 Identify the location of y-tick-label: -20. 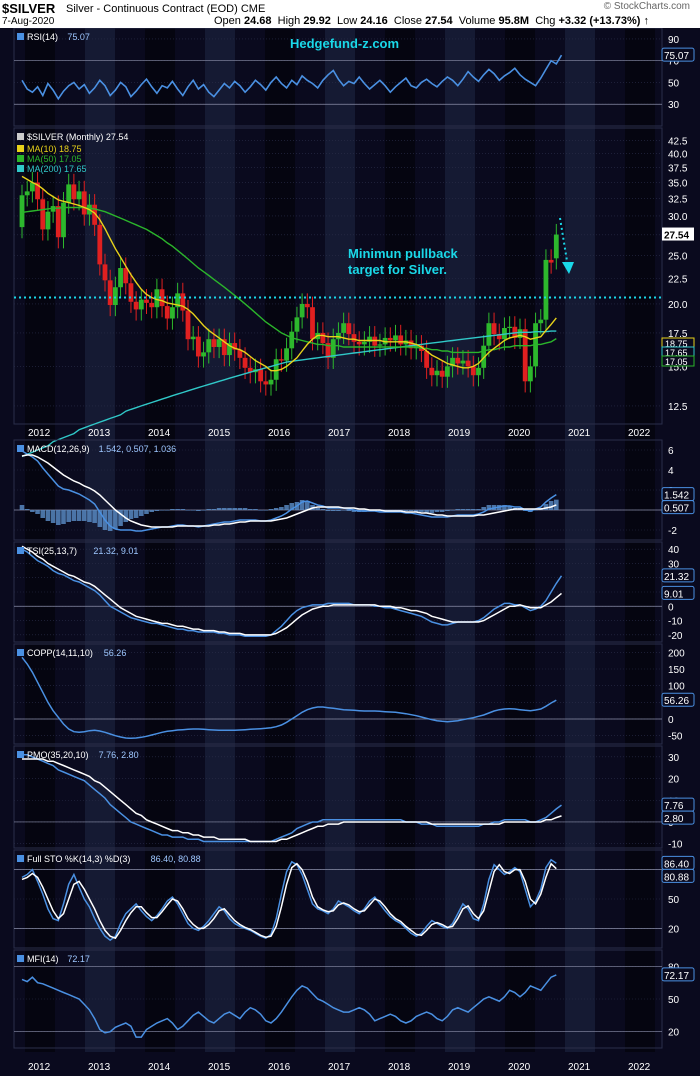
(675, 636).